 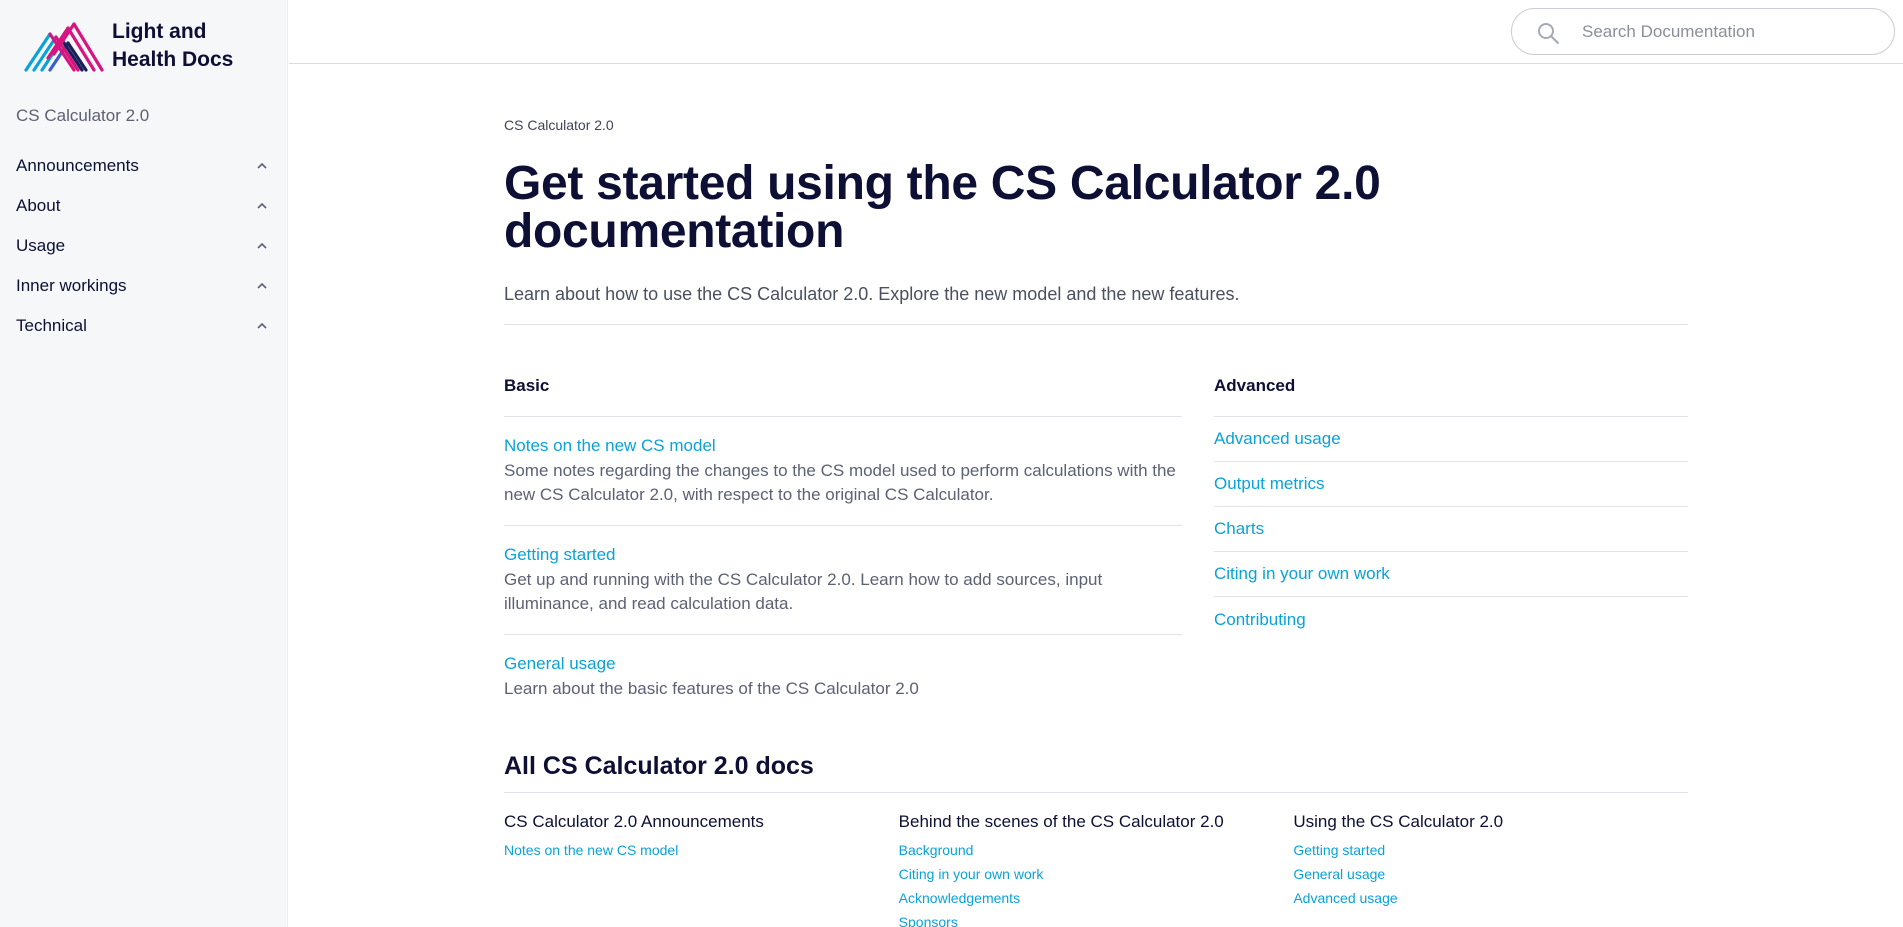 What do you see at coordinates (1451, 574) in the screenshot?
I see `advanced-link: Citing in your own work` at bounding box center [1451, 574].